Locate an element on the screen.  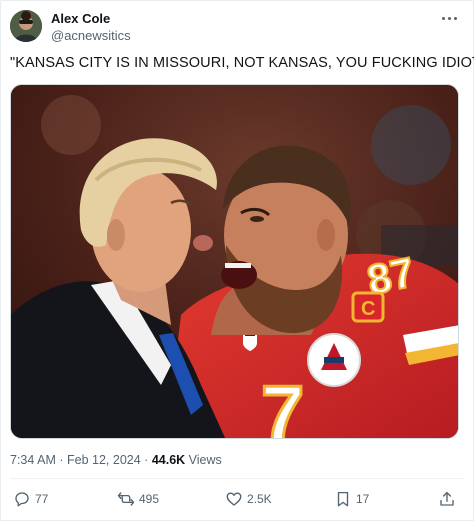
share-button is located at coordinates (447, 499).